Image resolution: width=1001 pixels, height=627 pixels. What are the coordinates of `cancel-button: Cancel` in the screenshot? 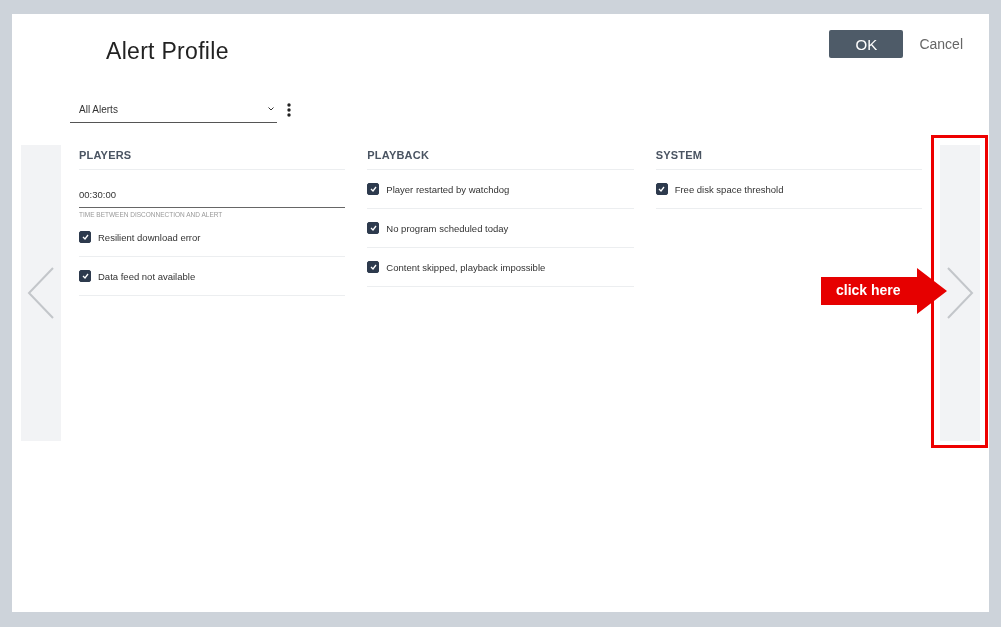 It's located at (941, 44).